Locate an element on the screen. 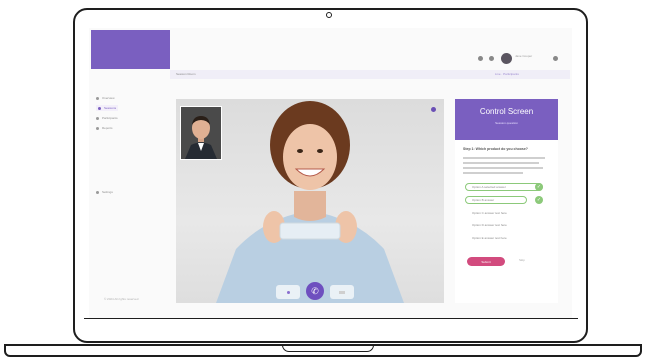 Image resolution: width=646 pixels, height=363 pixels. sidebar-item-label: Settings is located at coordinates (107, 192).